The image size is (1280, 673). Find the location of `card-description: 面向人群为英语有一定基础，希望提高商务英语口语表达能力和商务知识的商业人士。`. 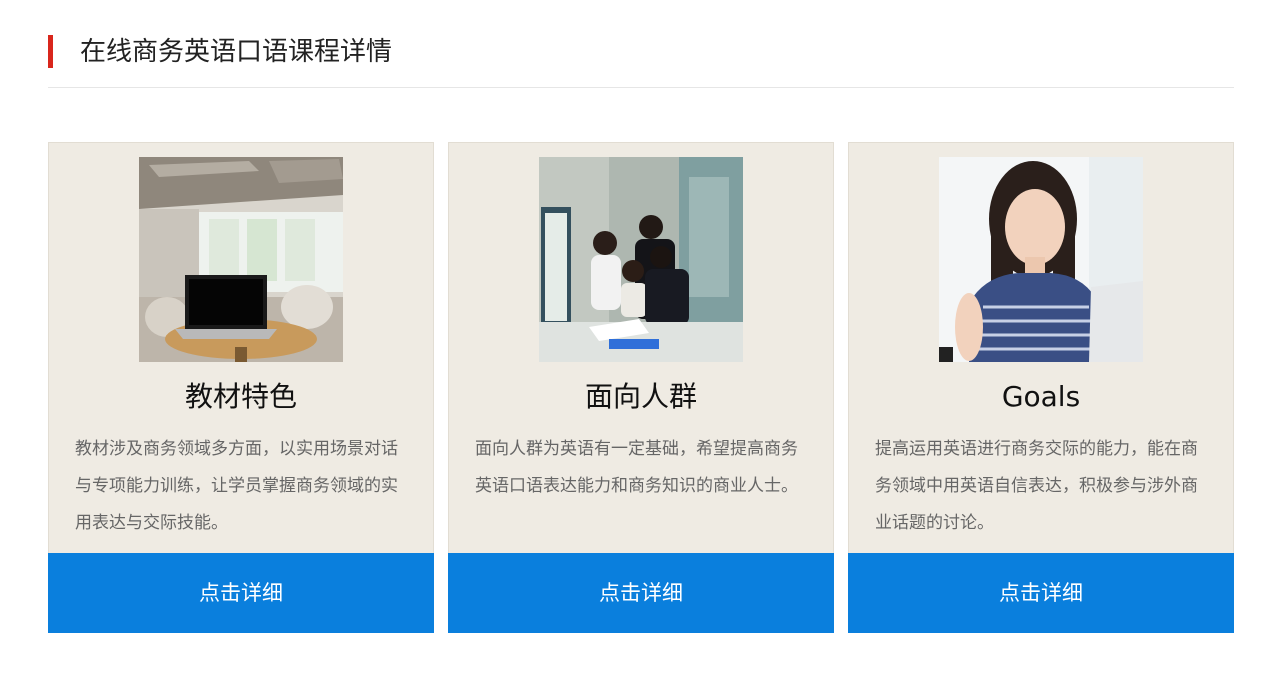

card-description: 面向人群为英语有一定基础，希望提高商务英语口语表达能力和商务知识的商业人士。 is located at coordinates (636, 467).